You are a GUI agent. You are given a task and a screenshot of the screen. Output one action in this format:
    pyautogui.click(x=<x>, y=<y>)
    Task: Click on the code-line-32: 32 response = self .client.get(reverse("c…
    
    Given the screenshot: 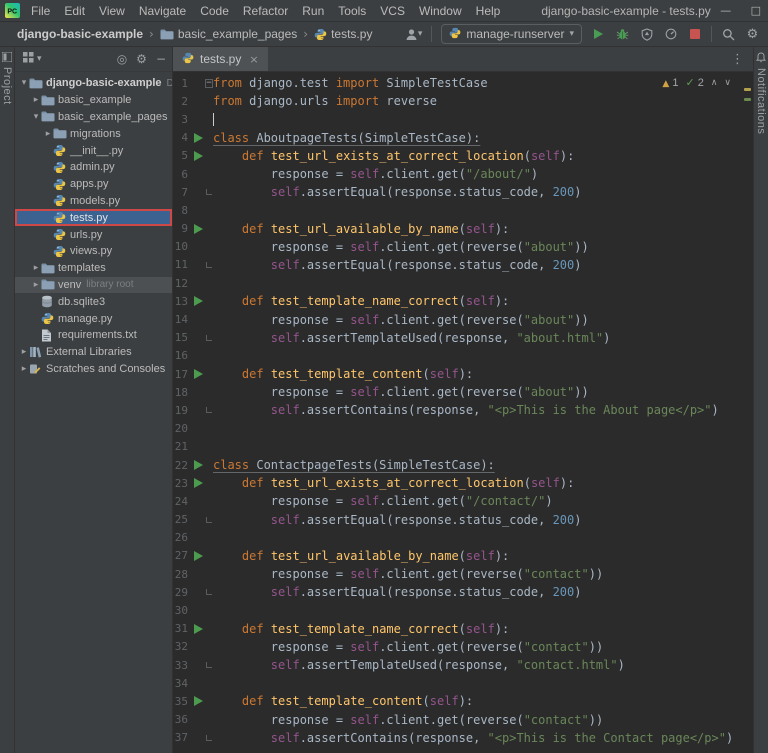 What is the action you would take?
    pyautogui.click(x=463, y=647)
    